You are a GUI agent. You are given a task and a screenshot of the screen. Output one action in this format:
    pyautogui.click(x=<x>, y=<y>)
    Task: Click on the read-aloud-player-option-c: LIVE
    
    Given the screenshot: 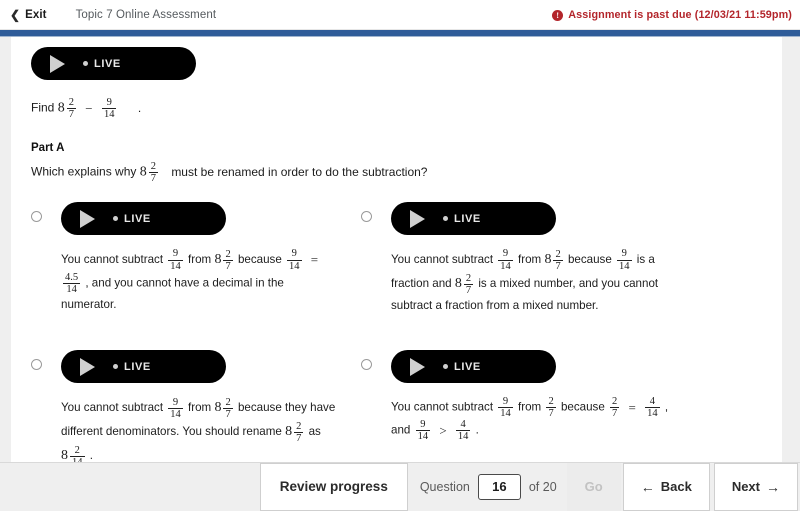 What is the action you would take?
    pyautogui.click(x=143, y=367)
    